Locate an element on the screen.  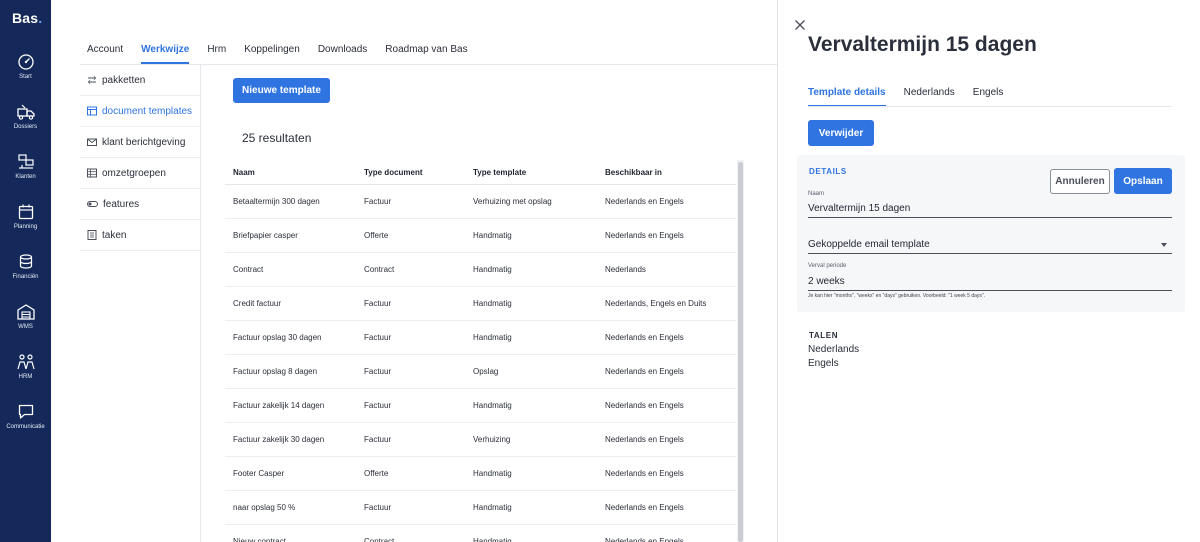
tab-template-details: Template details is located at coordinates (847, 97).